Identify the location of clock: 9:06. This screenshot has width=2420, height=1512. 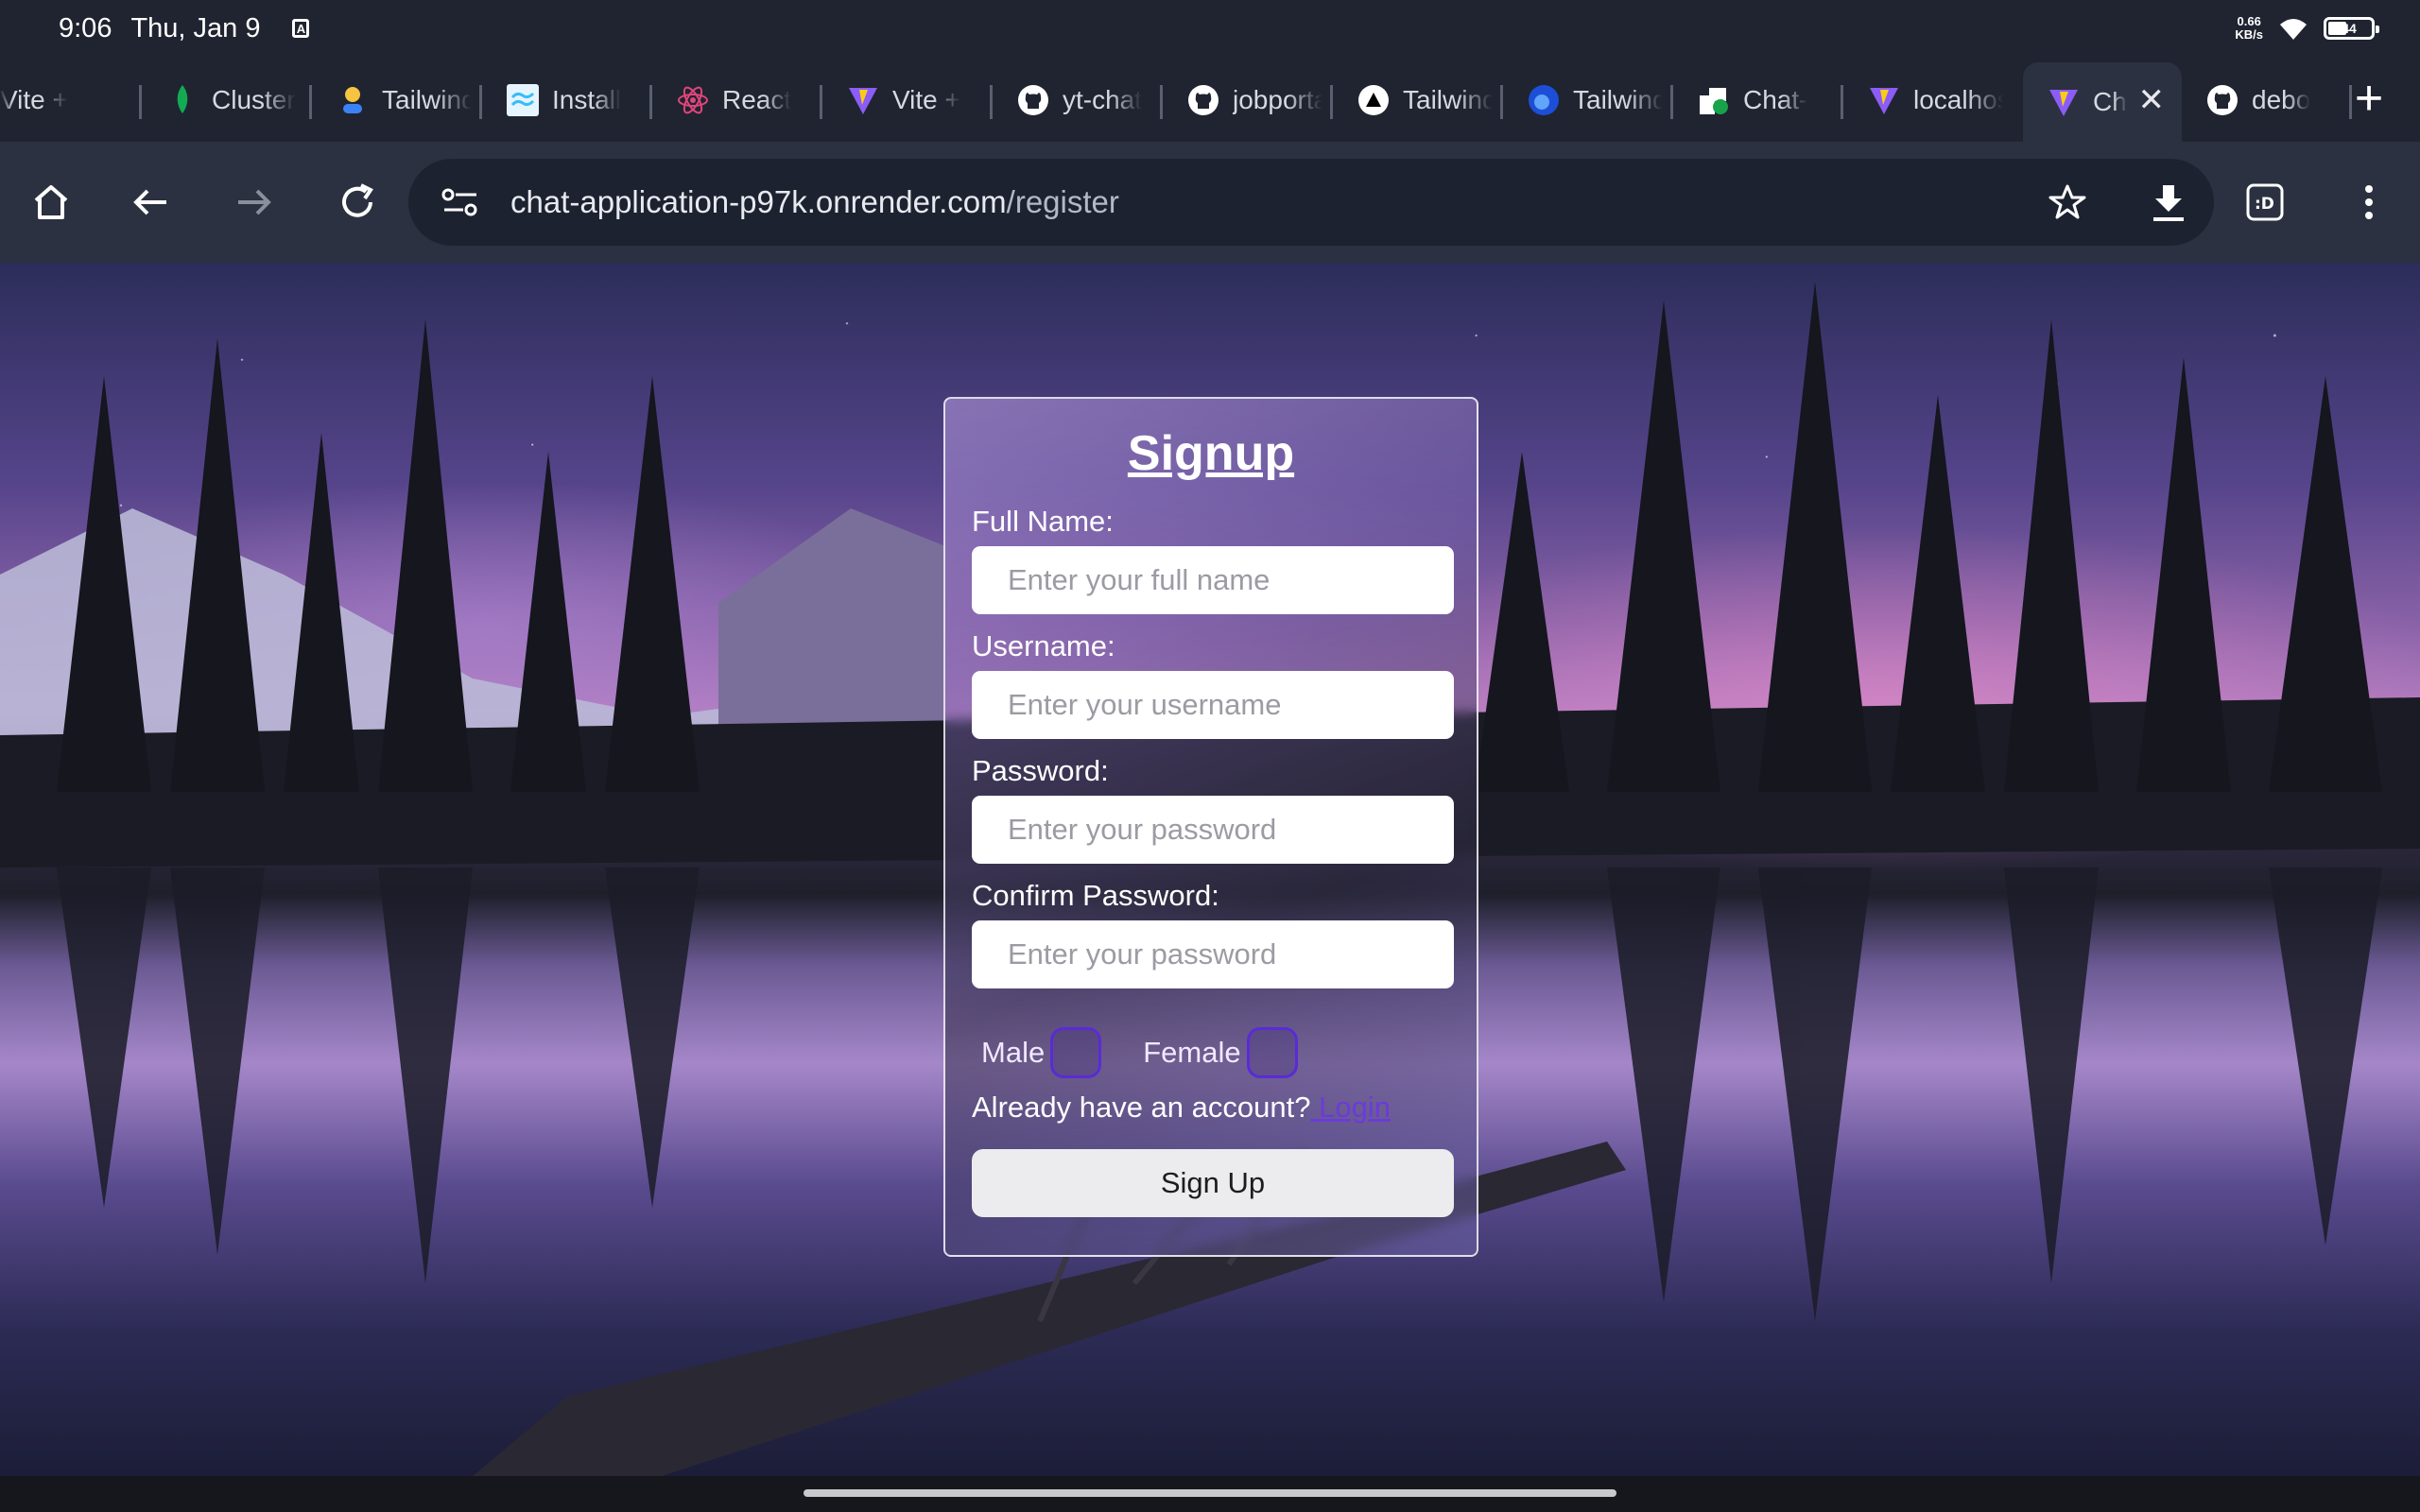
(85, 27).